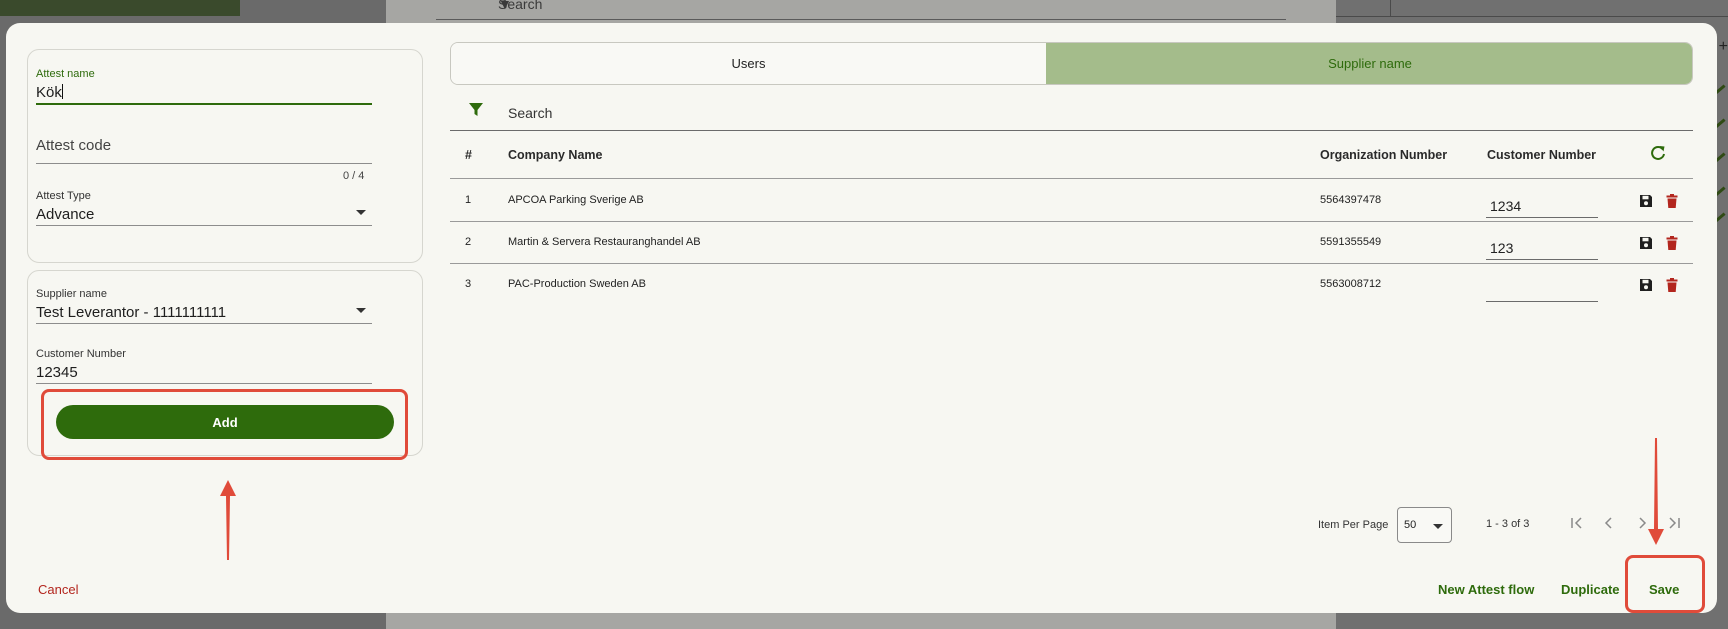  Describe the element at coordinates (576, 200) in the screenshot. I see `row-company-name: APCOA Parking Sverige AB` at that location.